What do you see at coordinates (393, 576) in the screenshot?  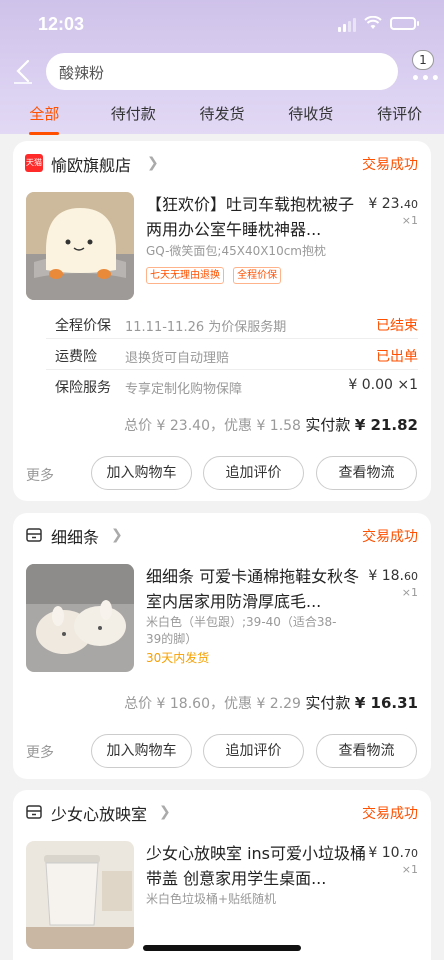 I see `product-price: ¥ 18.60` at bounding box center [393, 576].